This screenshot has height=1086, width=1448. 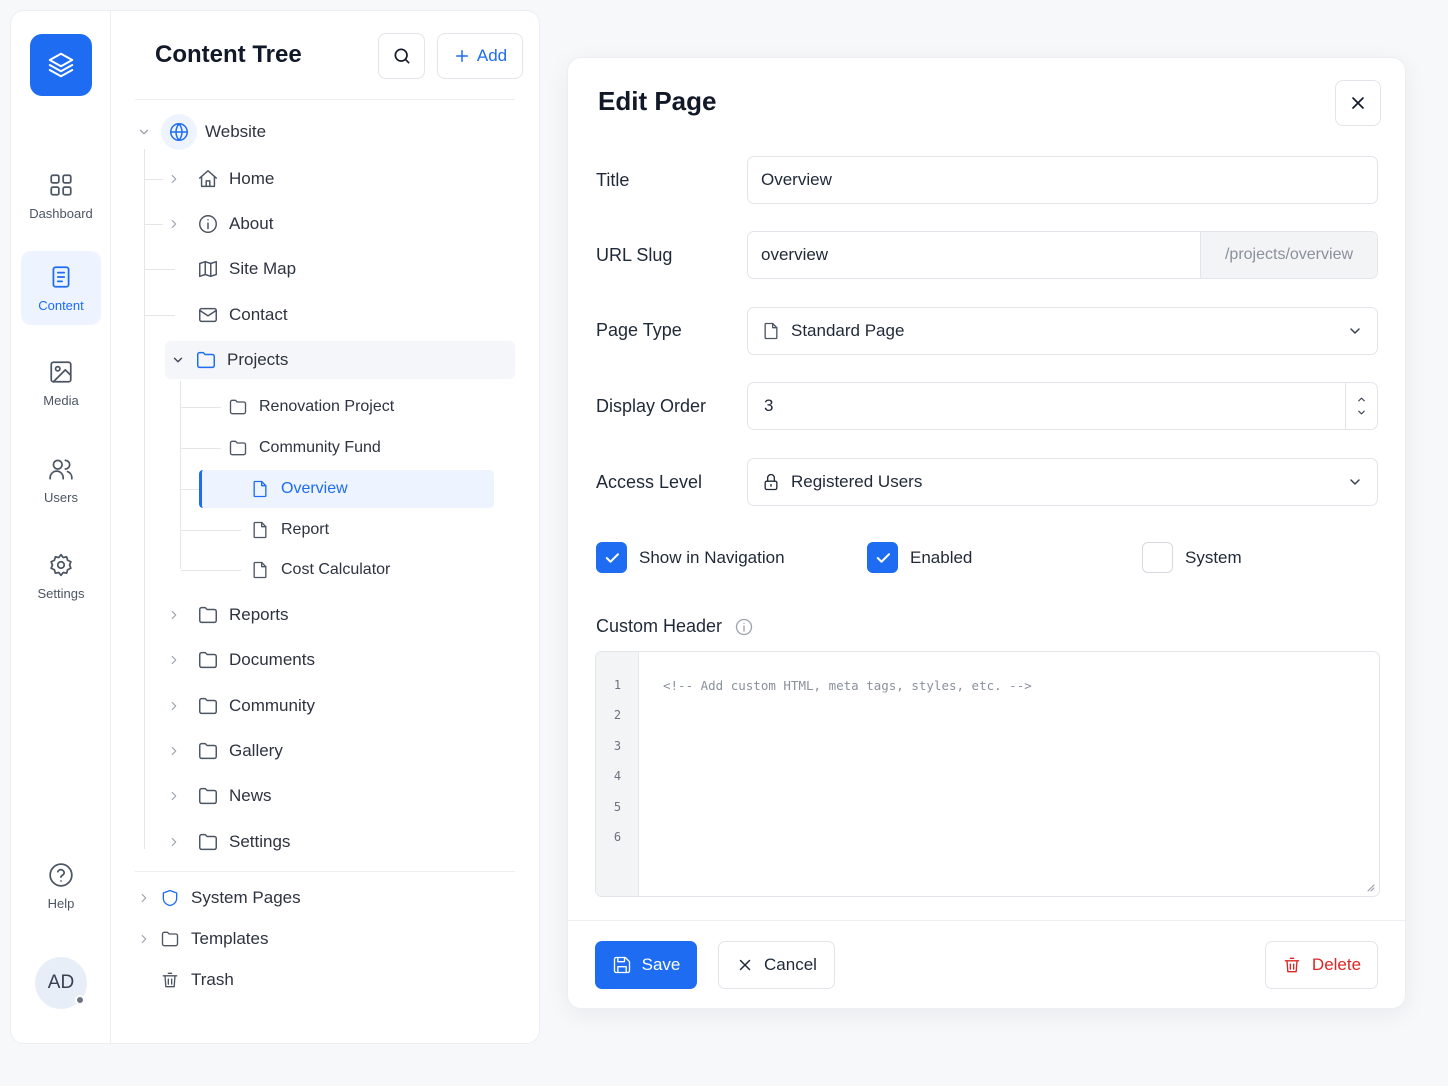 I want to click on tree-item-community: Community, so click(x=239, y=706).